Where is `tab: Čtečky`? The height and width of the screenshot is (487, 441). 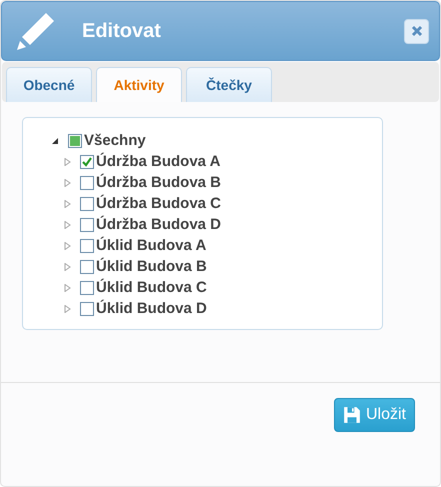
tab: Čtečky is located at coordinates (229, 84).